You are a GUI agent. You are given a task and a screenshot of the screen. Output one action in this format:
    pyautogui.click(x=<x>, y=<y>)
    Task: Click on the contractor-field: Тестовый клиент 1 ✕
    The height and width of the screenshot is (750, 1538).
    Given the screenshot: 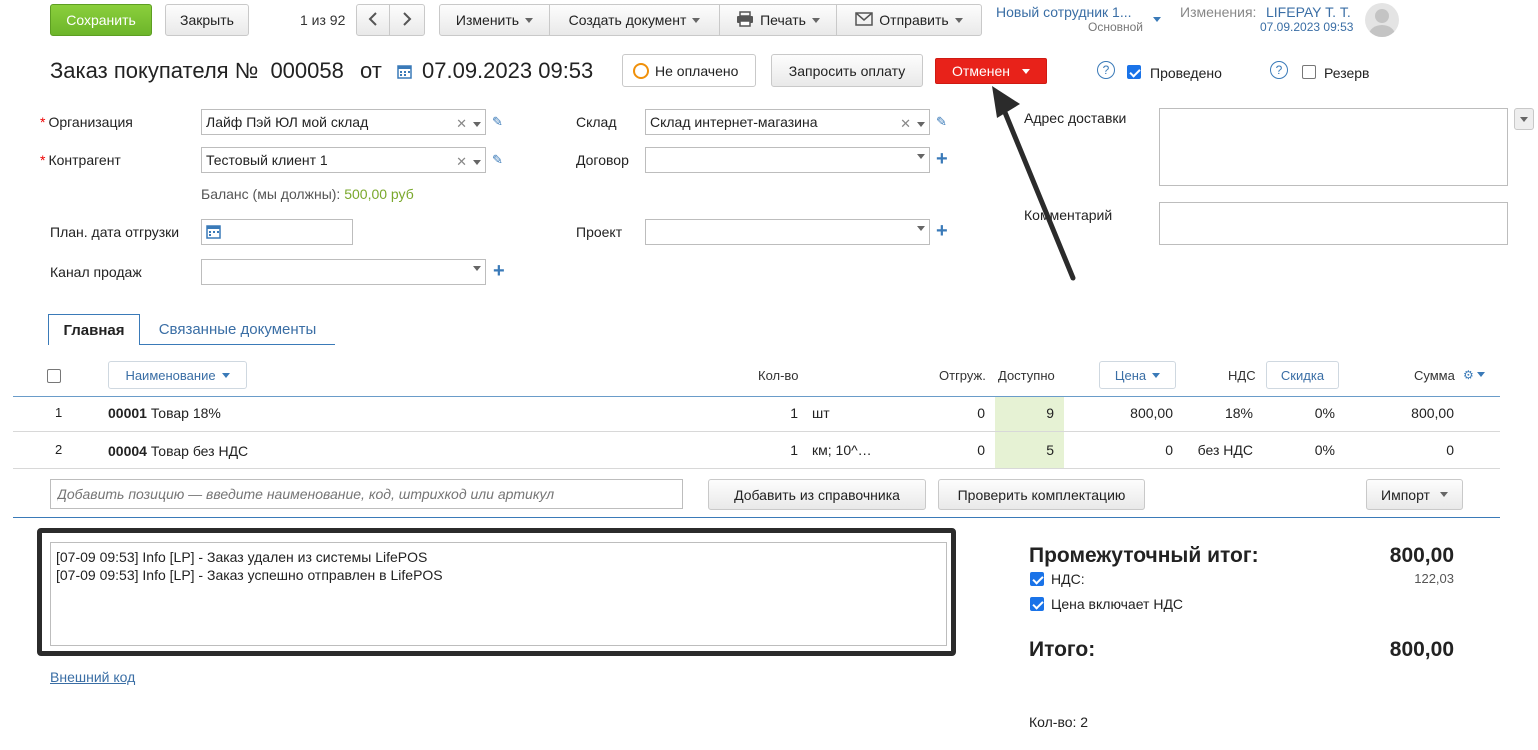 What is the action you would take?
    pyautogui.click(x=343, y=160)
    